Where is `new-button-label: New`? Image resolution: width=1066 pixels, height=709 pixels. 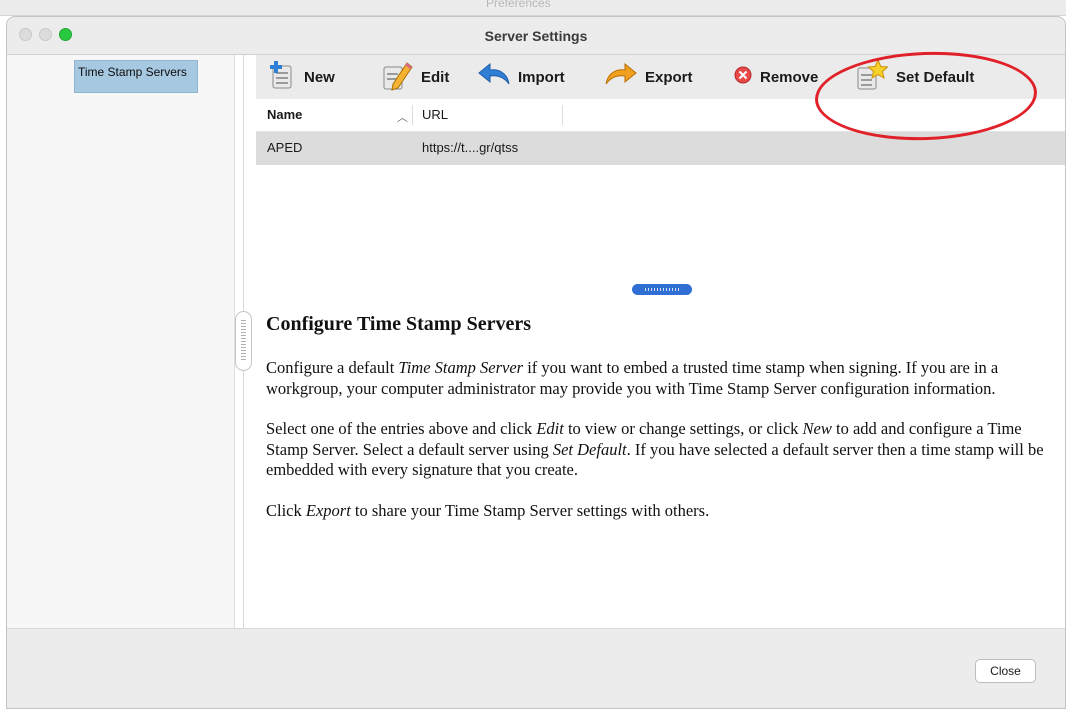
new-button-label: New is located at coordinates (319, 77).